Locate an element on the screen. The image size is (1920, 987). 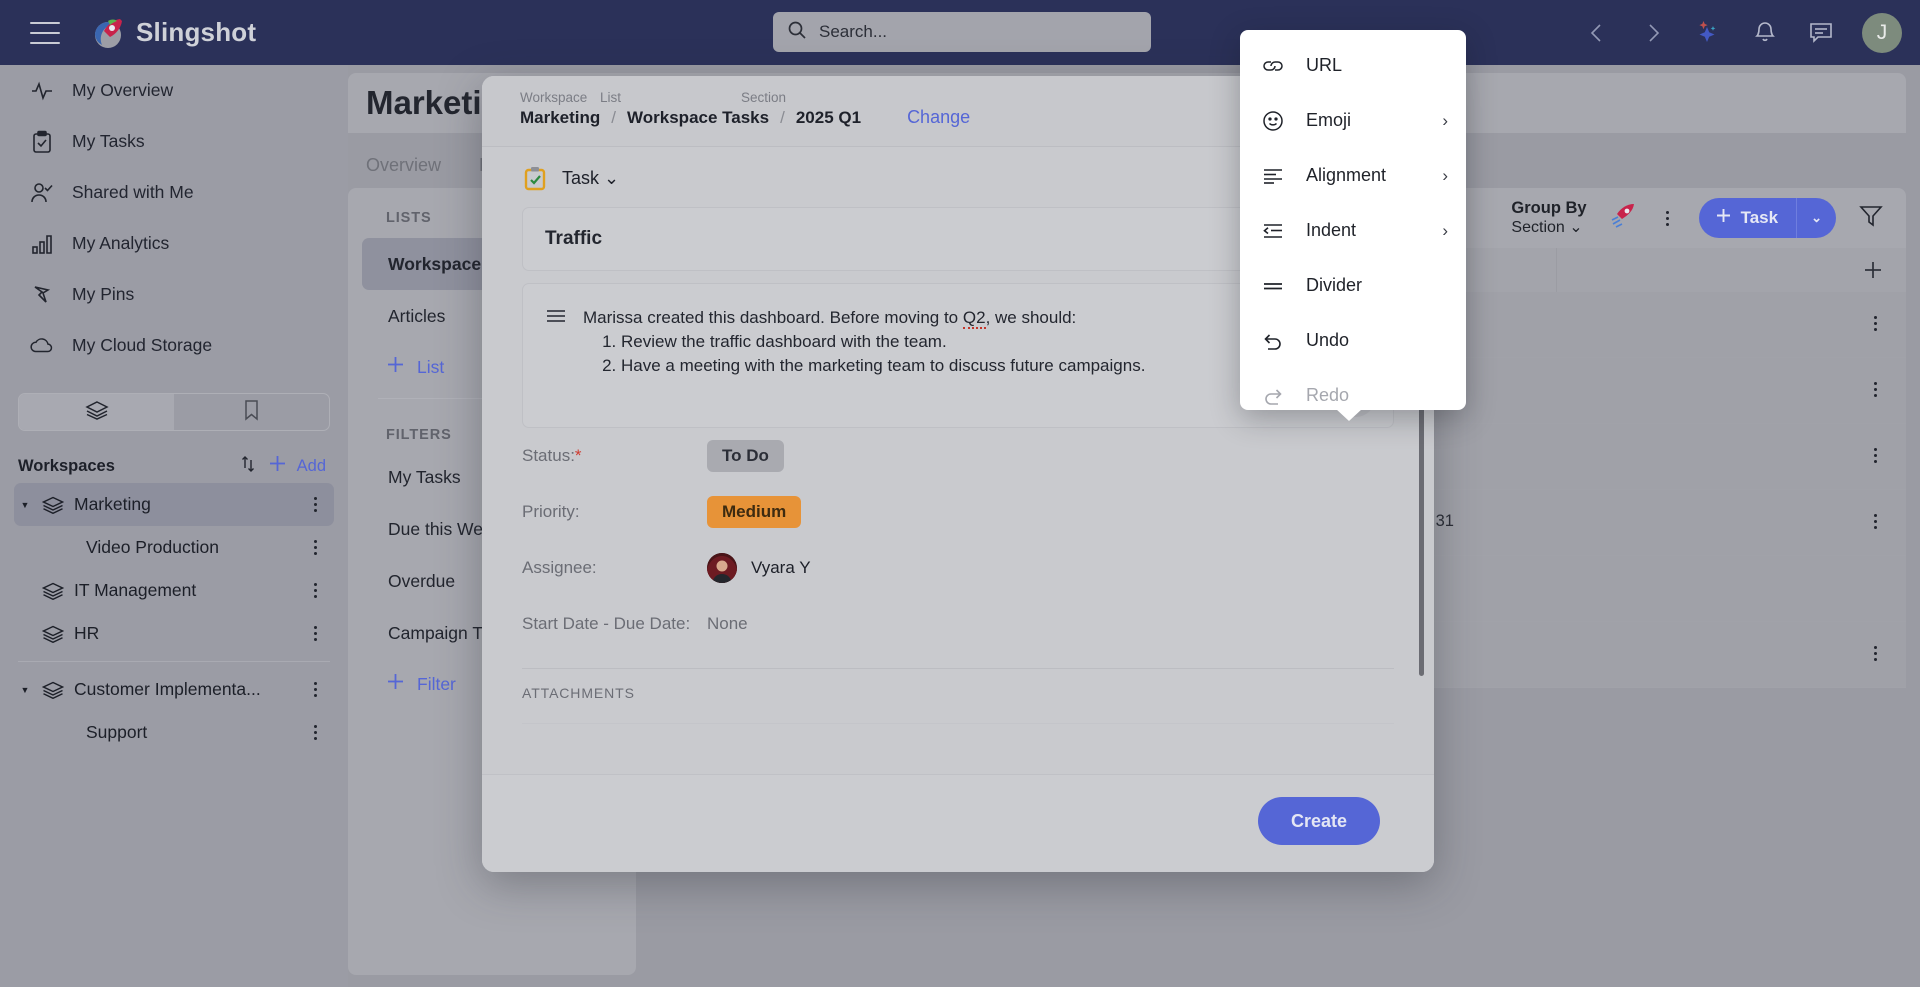
clipboard-check-icon is located at coordinates (42, 142).